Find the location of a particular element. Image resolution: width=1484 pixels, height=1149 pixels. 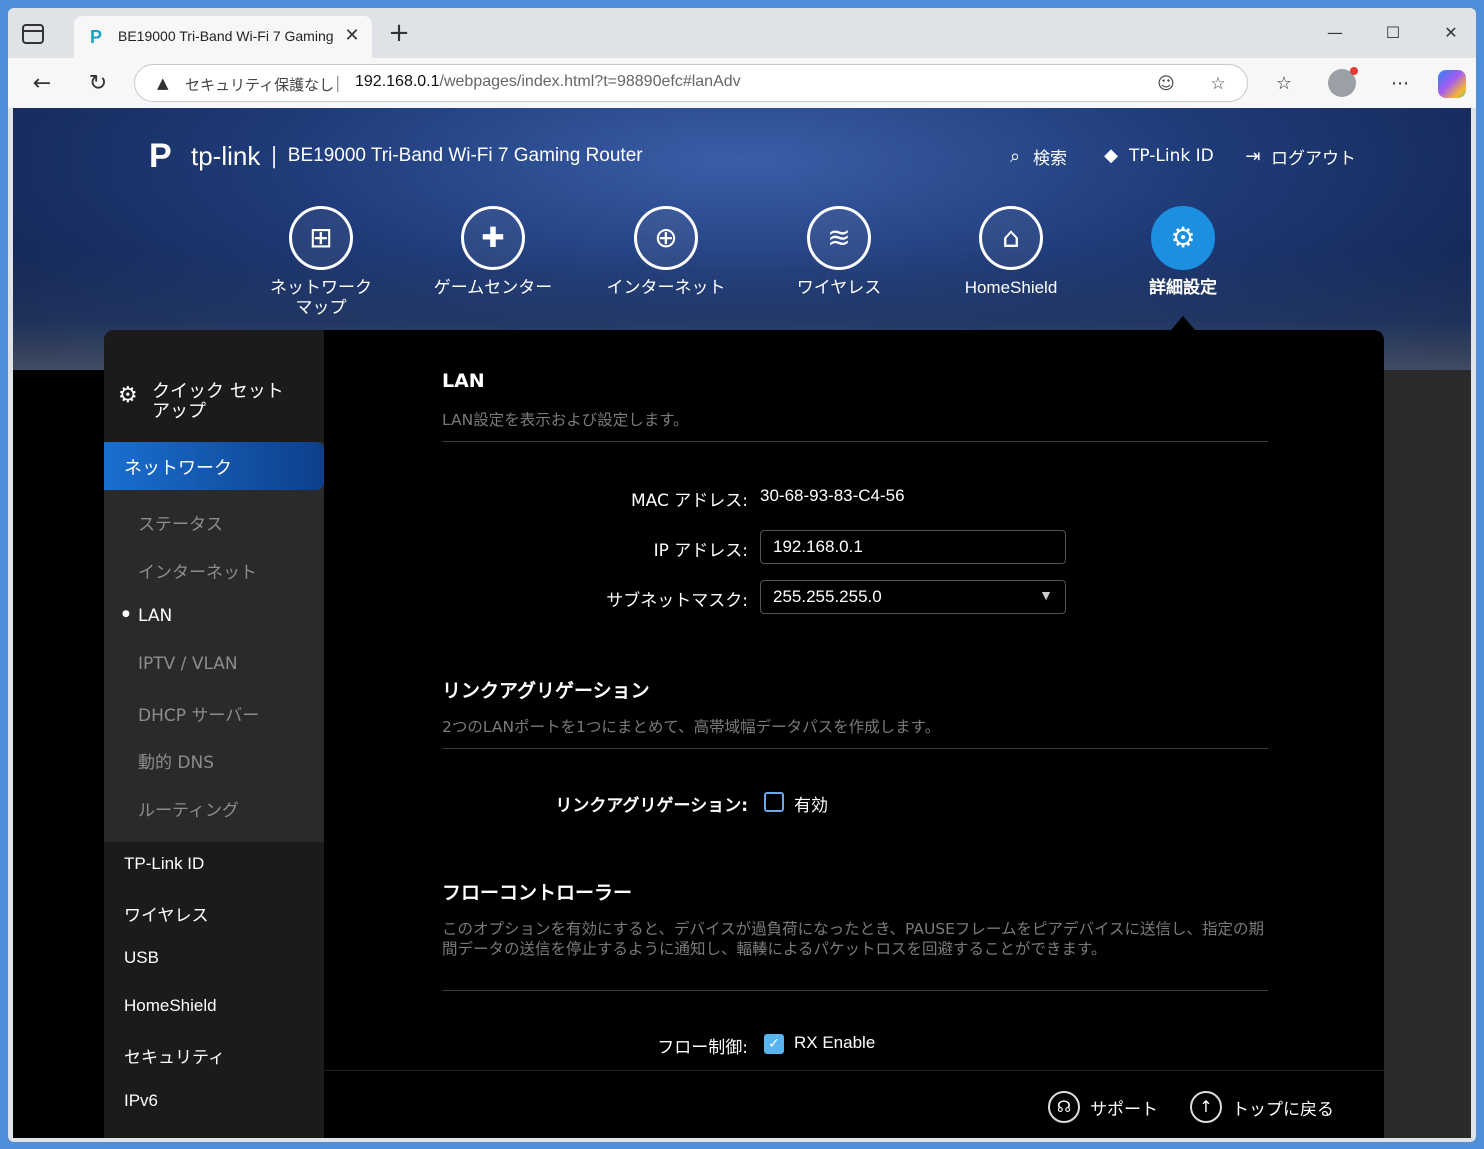

gear-icon: ⚙ is located at coordinates (1183, 238).